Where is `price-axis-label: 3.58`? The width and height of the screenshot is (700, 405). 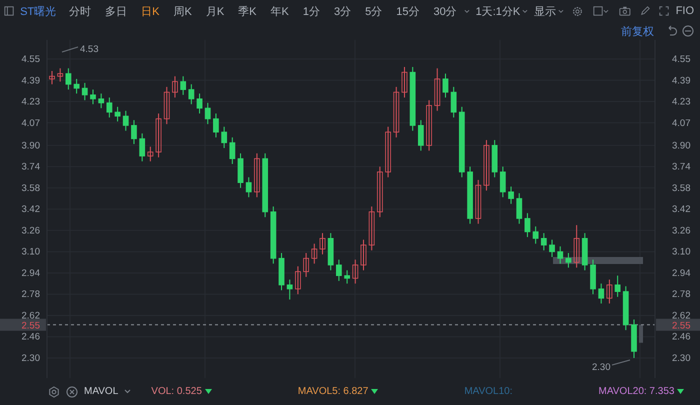
price-axis-label: 3.58 is located at coordinates (681, 188).